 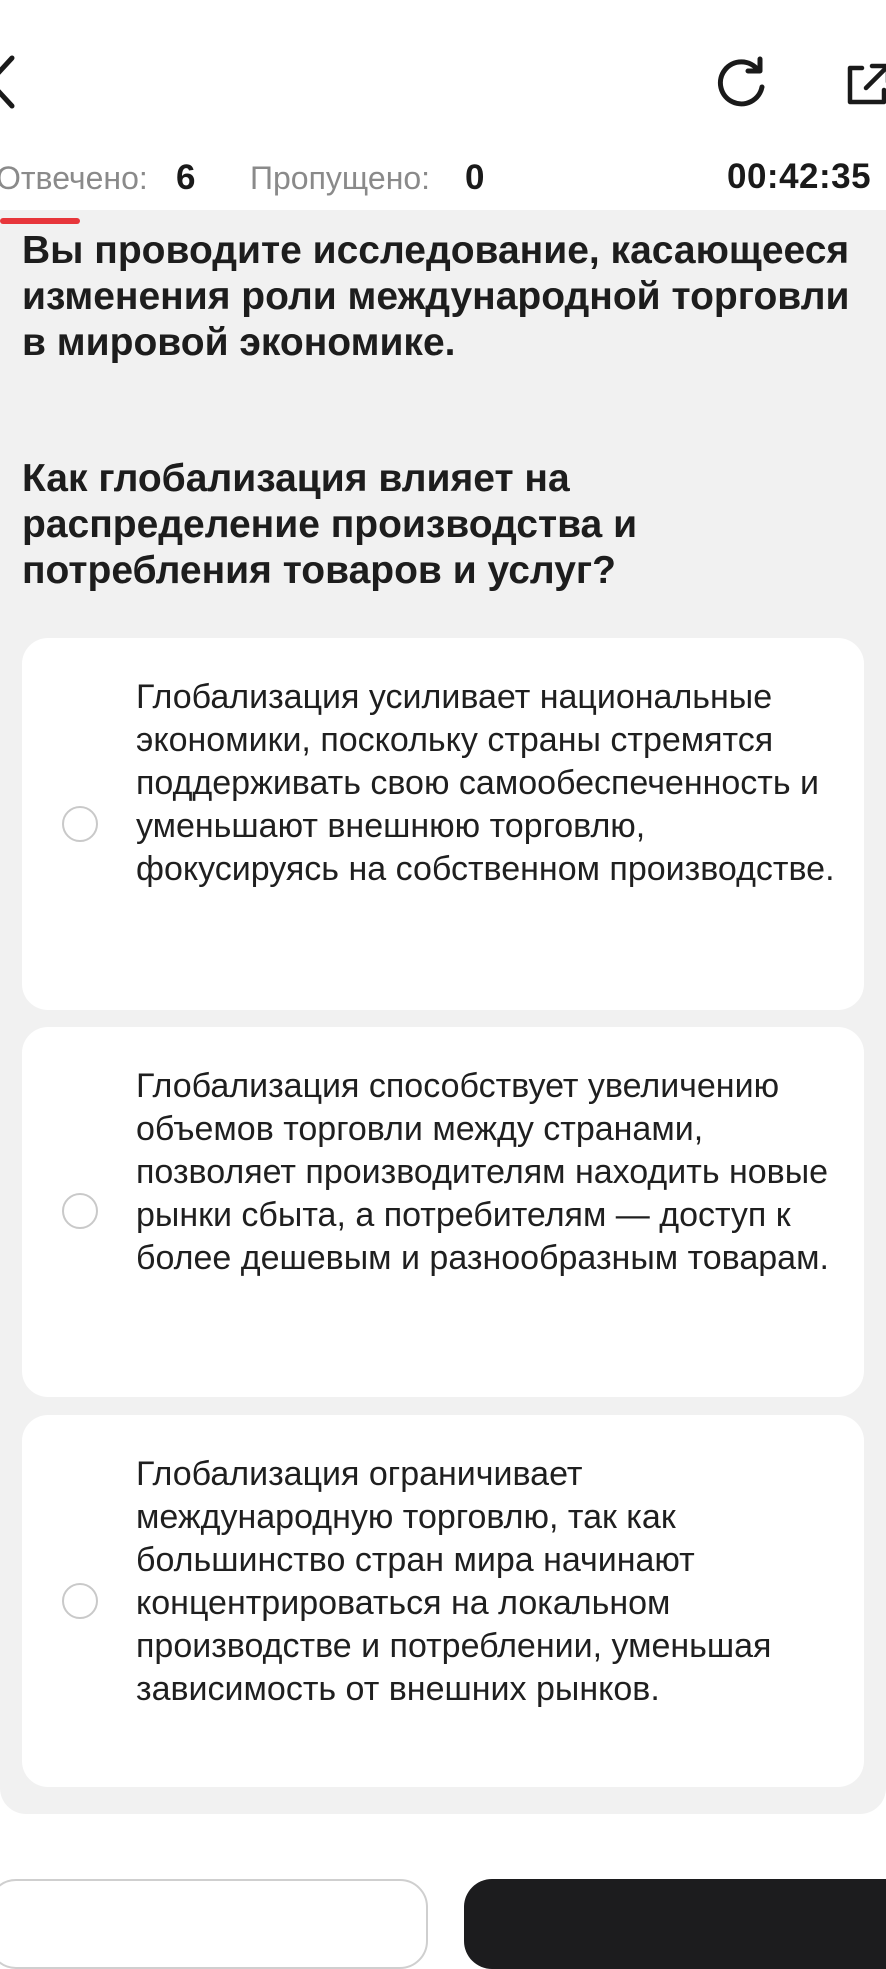 I want to click on answered-count: 6, so click(x=186, y=177).